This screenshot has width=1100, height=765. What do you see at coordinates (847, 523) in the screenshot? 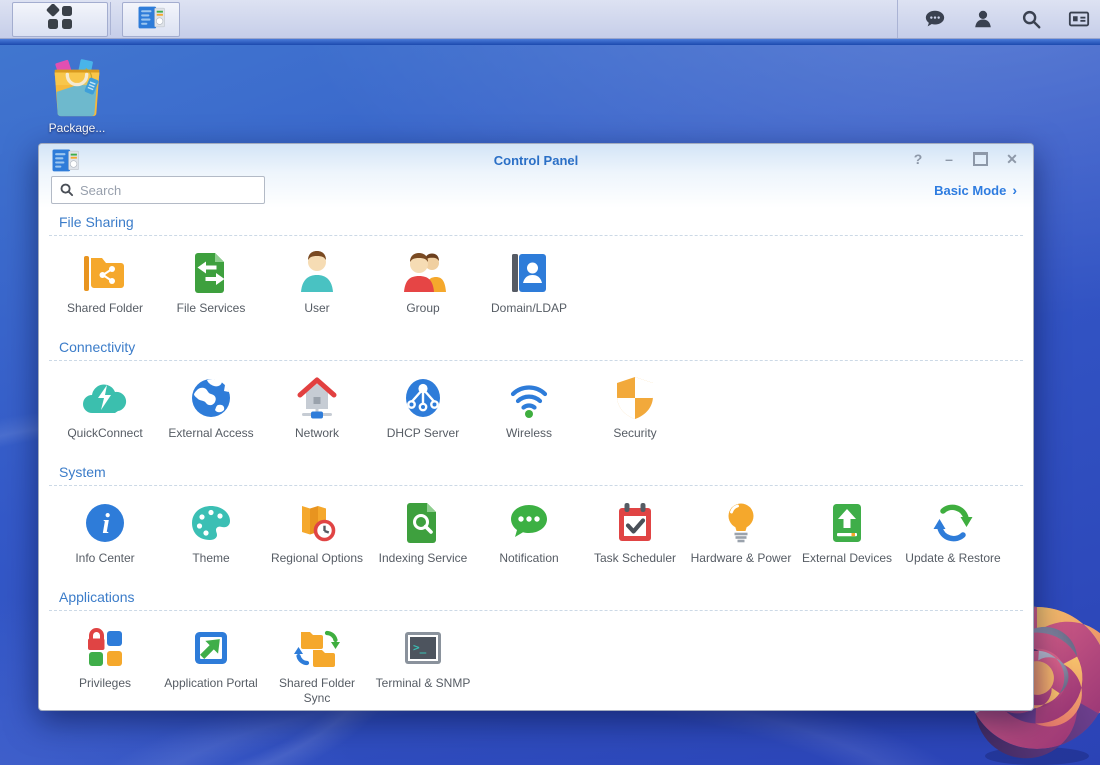
I see `external-devices-icon` at bounding box center [847, 523].